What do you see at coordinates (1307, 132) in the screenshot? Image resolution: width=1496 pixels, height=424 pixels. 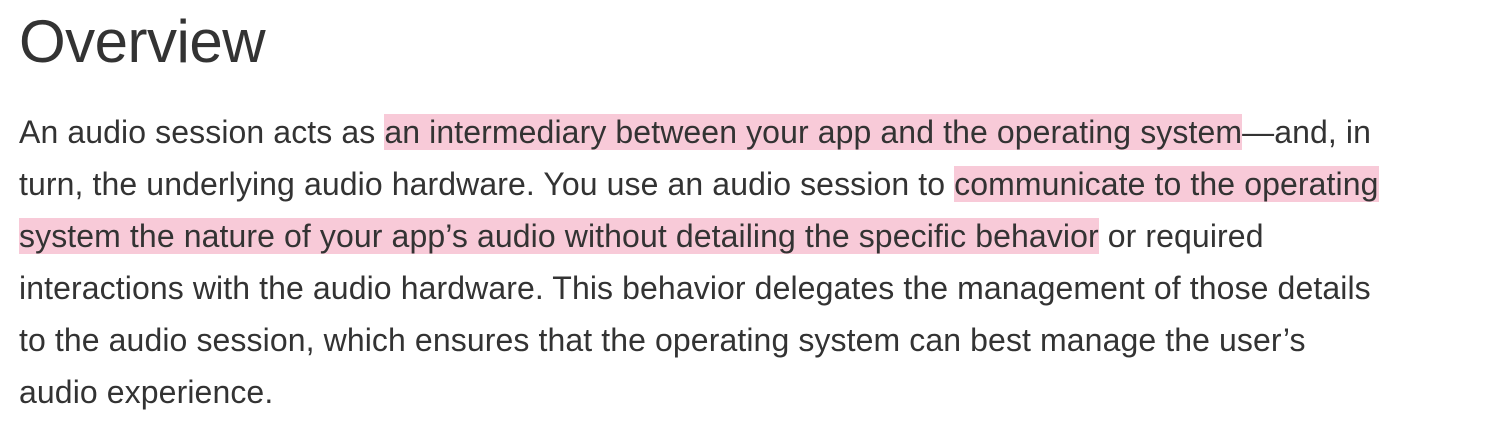 I see `text-segment: —and, in` at bounding box center [1307, 132].